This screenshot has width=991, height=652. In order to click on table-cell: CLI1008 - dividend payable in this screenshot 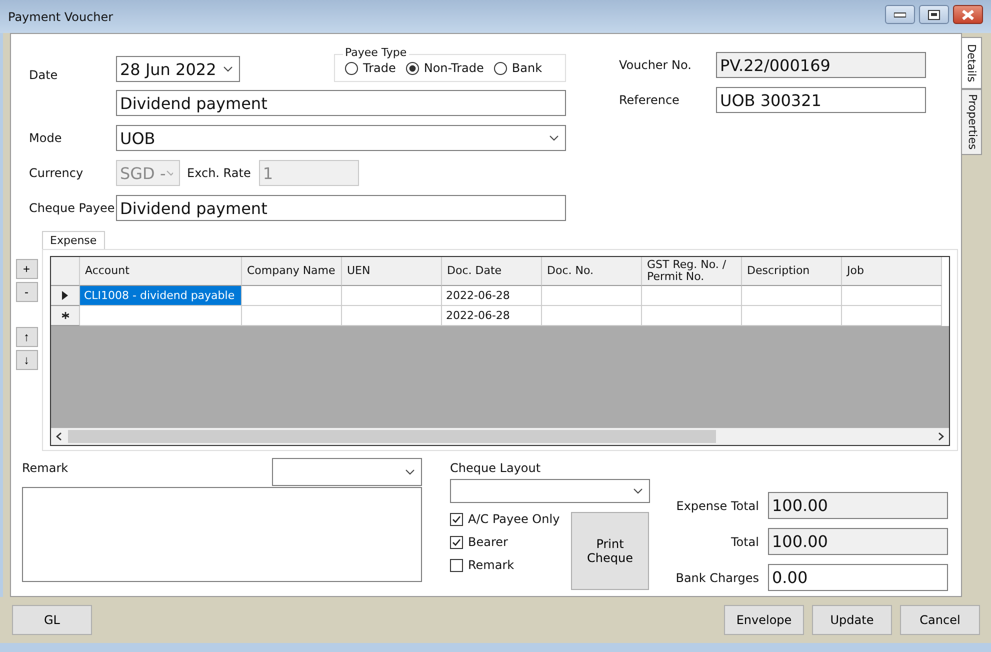, I will do `click(161, 296)`.